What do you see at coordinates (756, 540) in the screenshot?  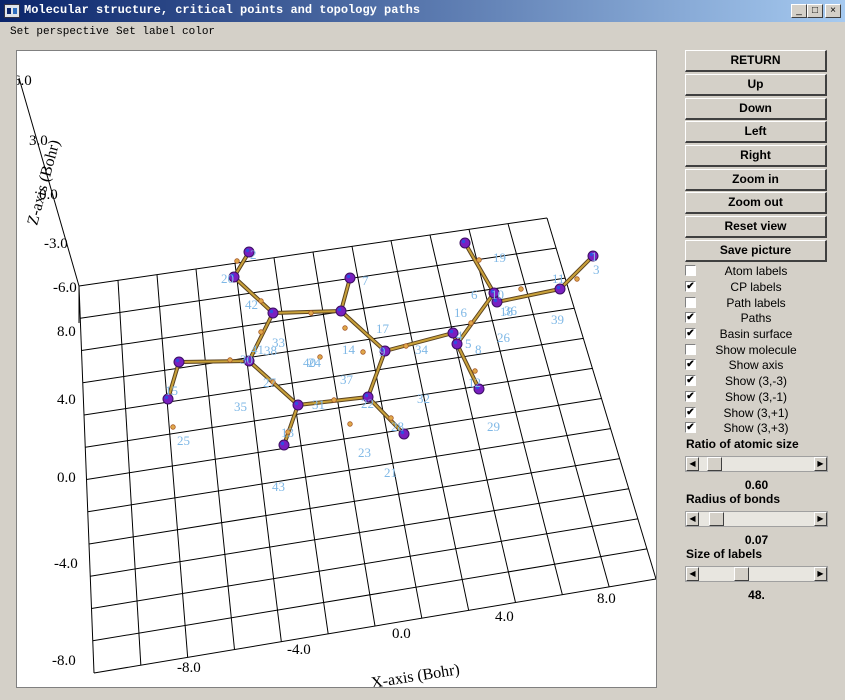 I see `bond-radius-value: 0.07` at bounding box center [756, 540].